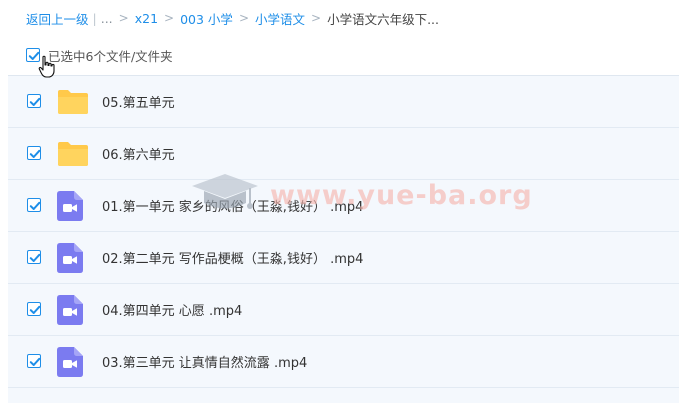  Describe the element at coordinates (401, 195) in the screenshot. I see `watermark-text: www.yue-ba.org` at that location.